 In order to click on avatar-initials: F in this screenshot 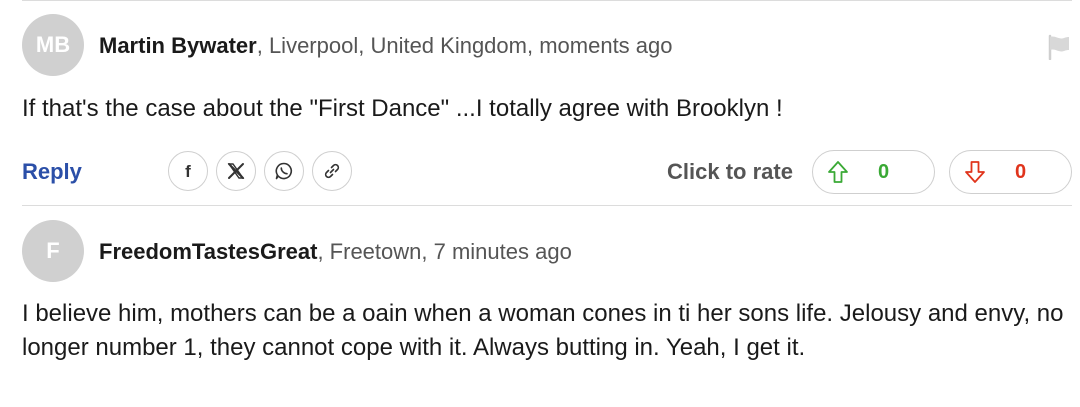, I will do `click(53, 250)`.